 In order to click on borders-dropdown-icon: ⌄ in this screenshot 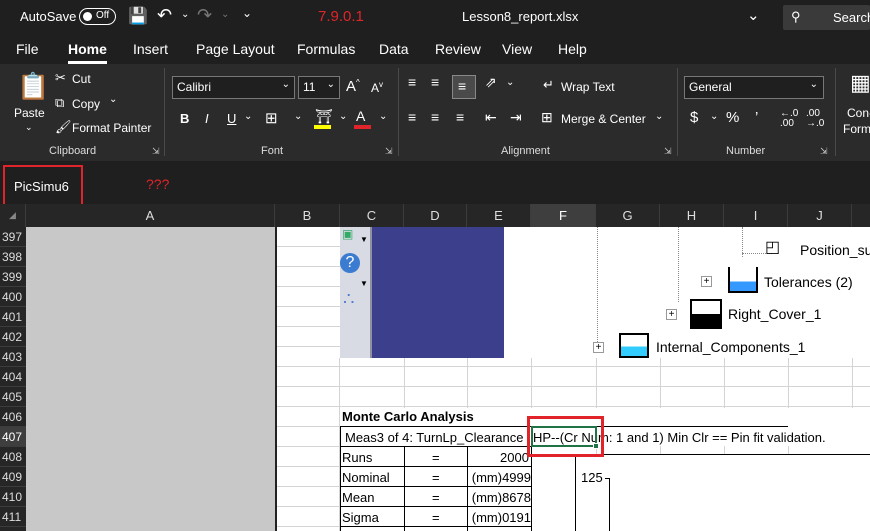, I will do `click(298, 116)`.